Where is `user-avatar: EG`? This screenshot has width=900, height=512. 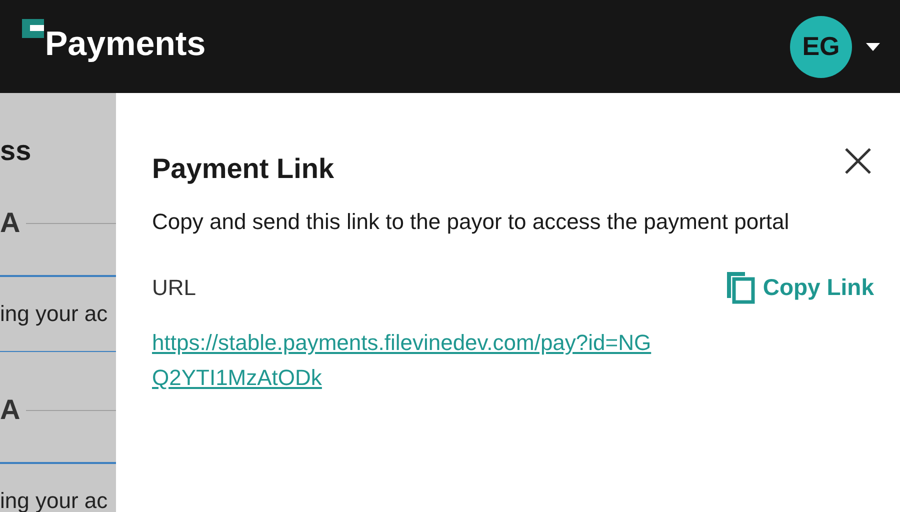
user-avatar: EG is located at coordinates (821, 47).